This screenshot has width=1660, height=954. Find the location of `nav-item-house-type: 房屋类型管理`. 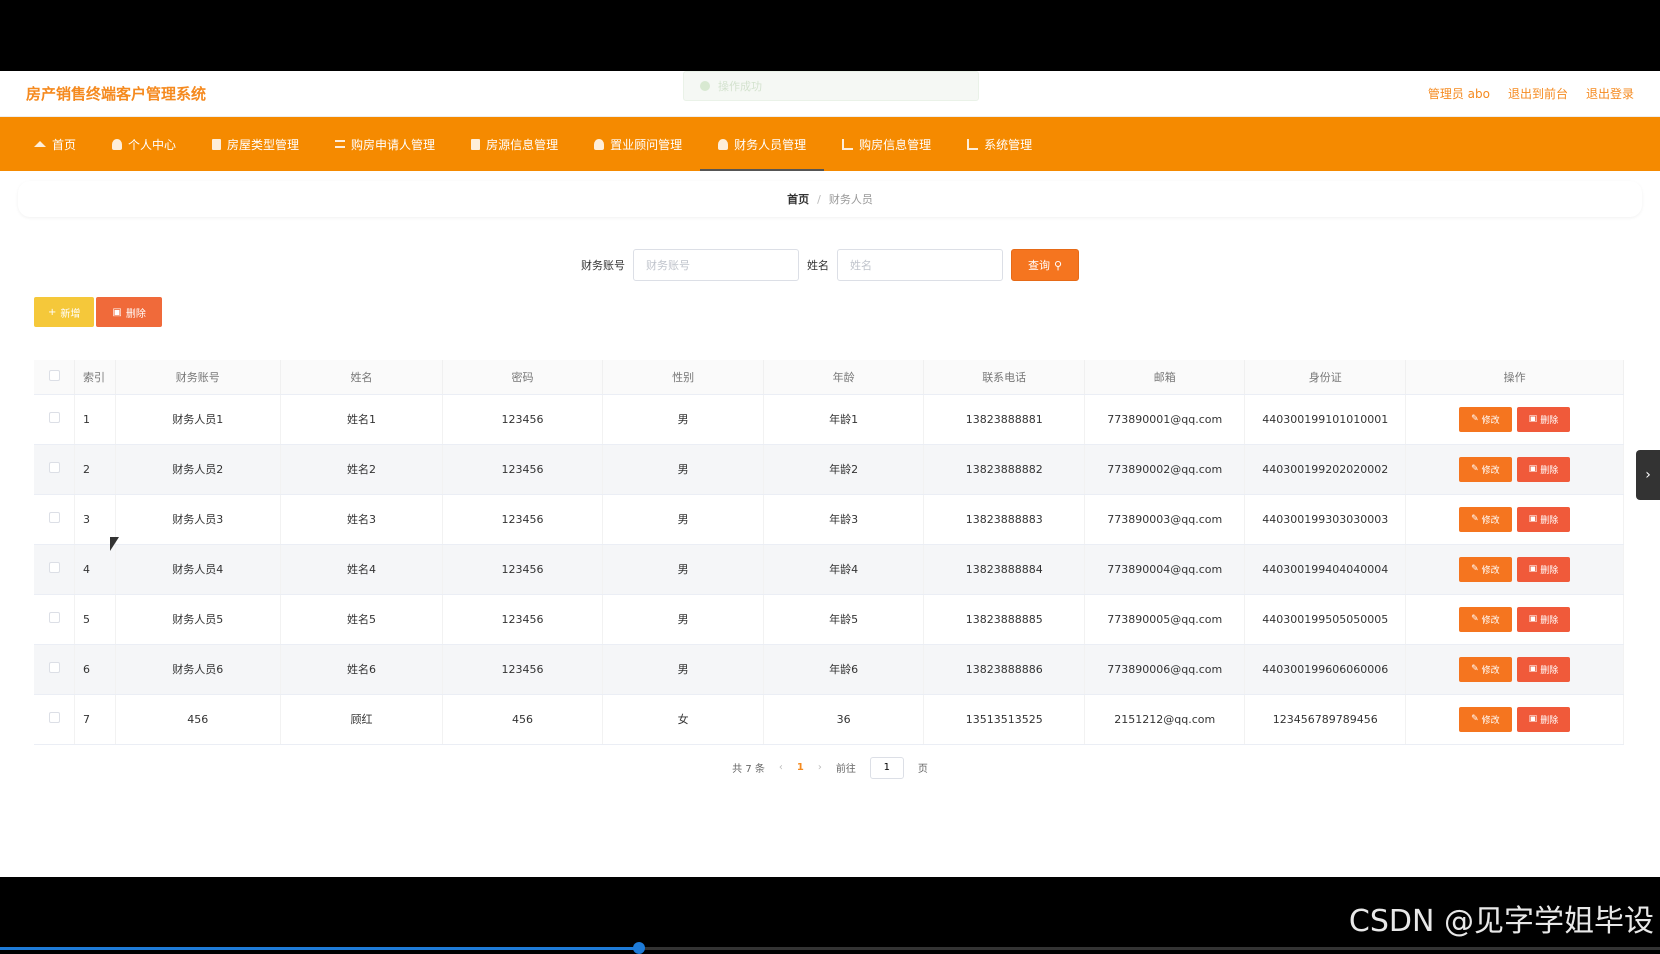

nav-item-house-type: 房屋类型管理 is located at coordinates (255, 144).